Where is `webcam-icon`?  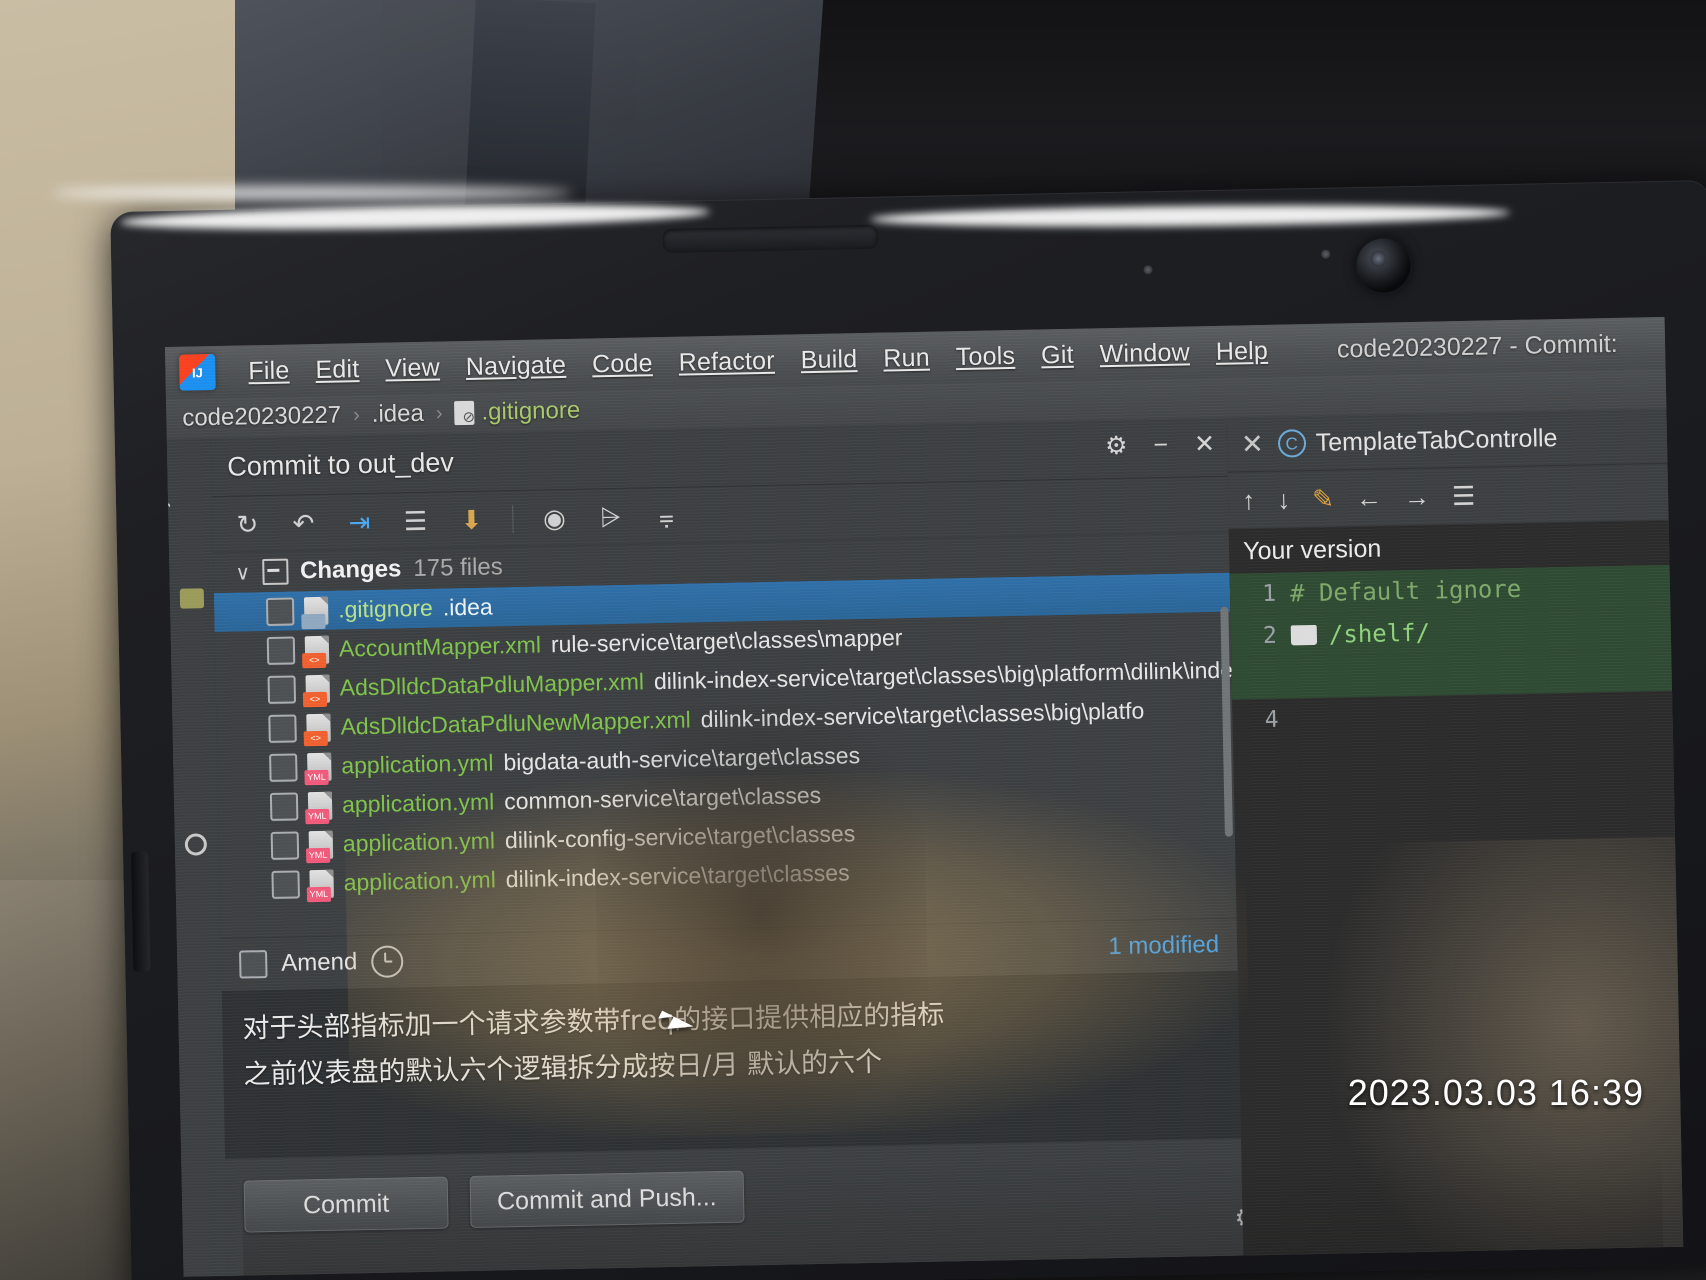 webcam-icon is located at coordinates (1383, 265).